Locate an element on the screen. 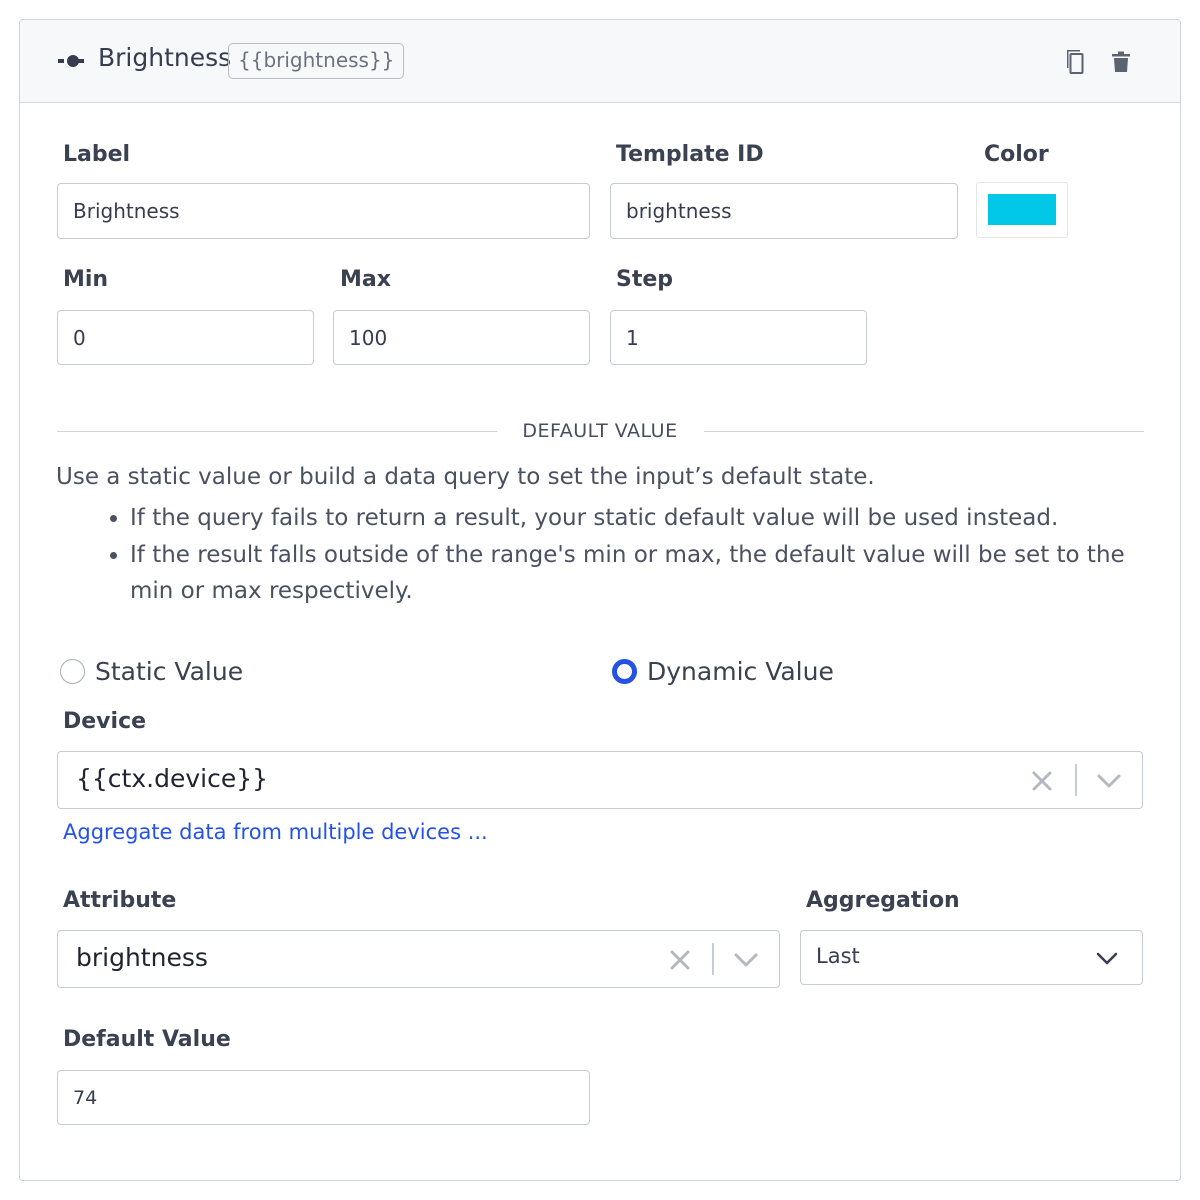  attribute-select-value: brightness is located at coordinates (142, 957).